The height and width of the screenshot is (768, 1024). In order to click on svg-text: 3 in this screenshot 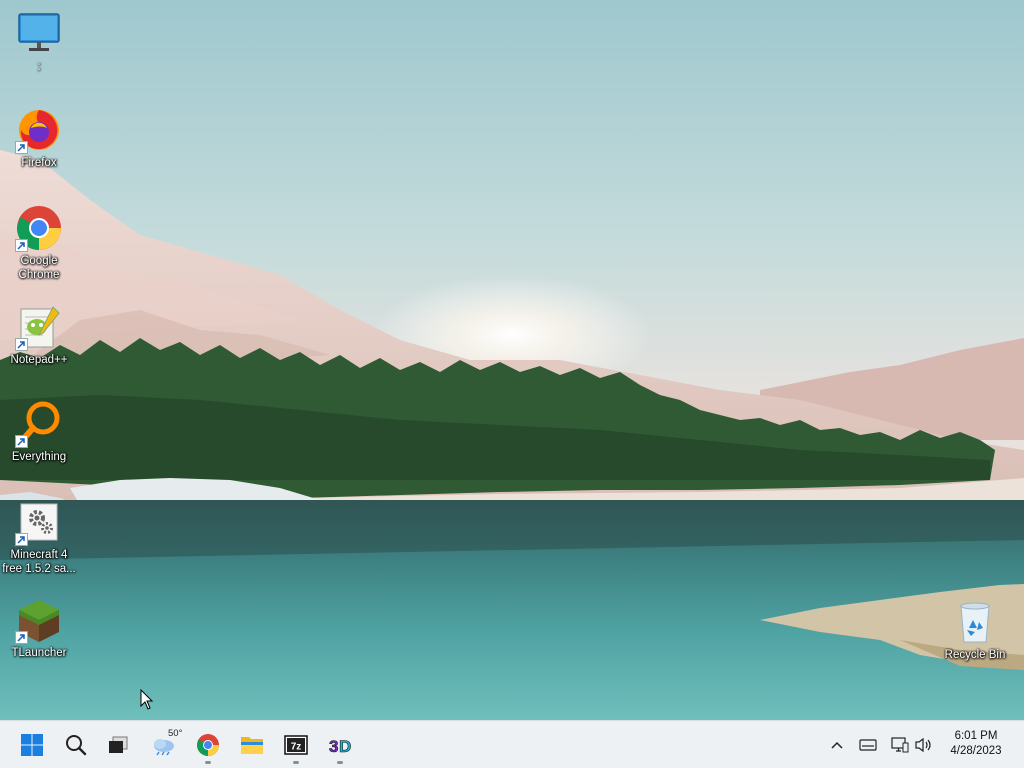, I will do `click(333, 746)`.